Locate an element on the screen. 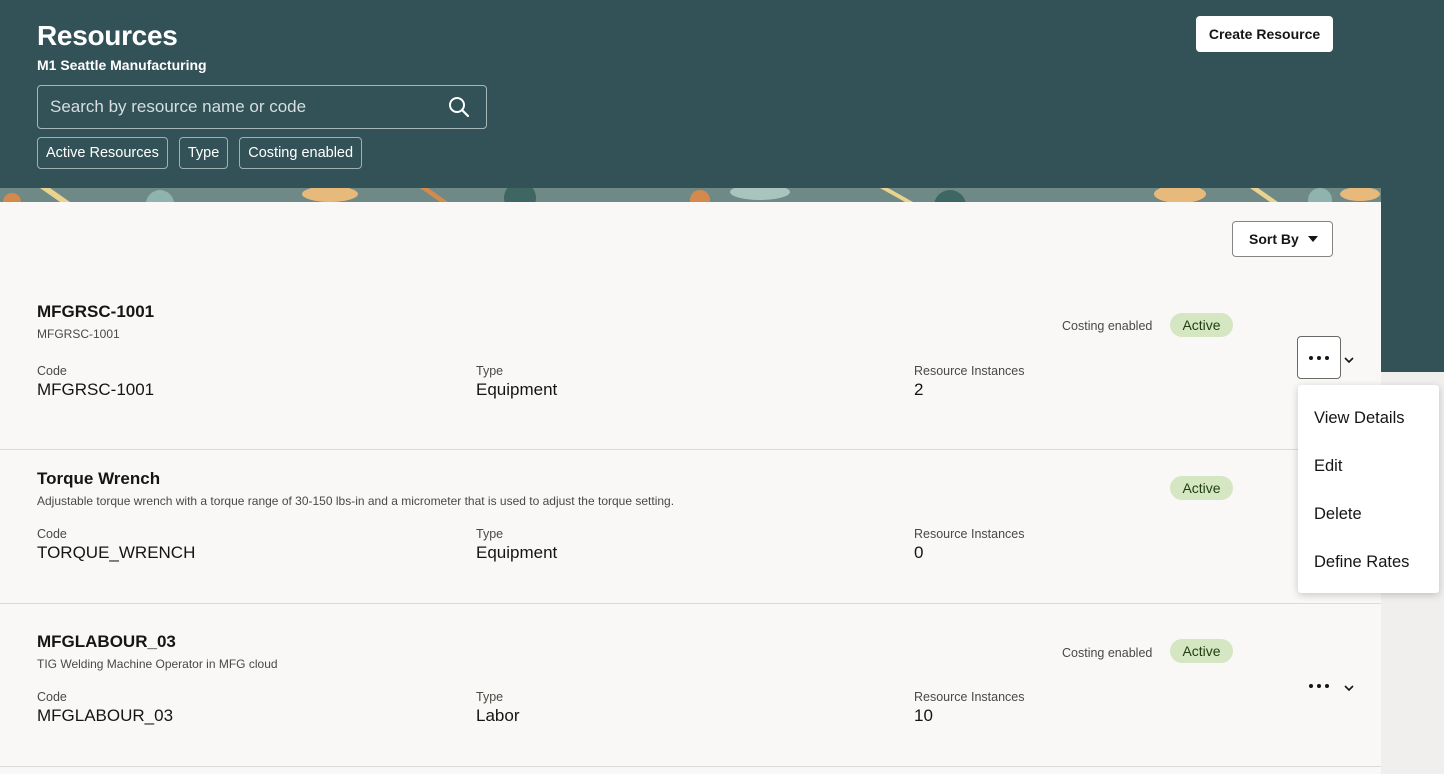  menu-item-edit: Edit is located at coordinates (1328, 466).